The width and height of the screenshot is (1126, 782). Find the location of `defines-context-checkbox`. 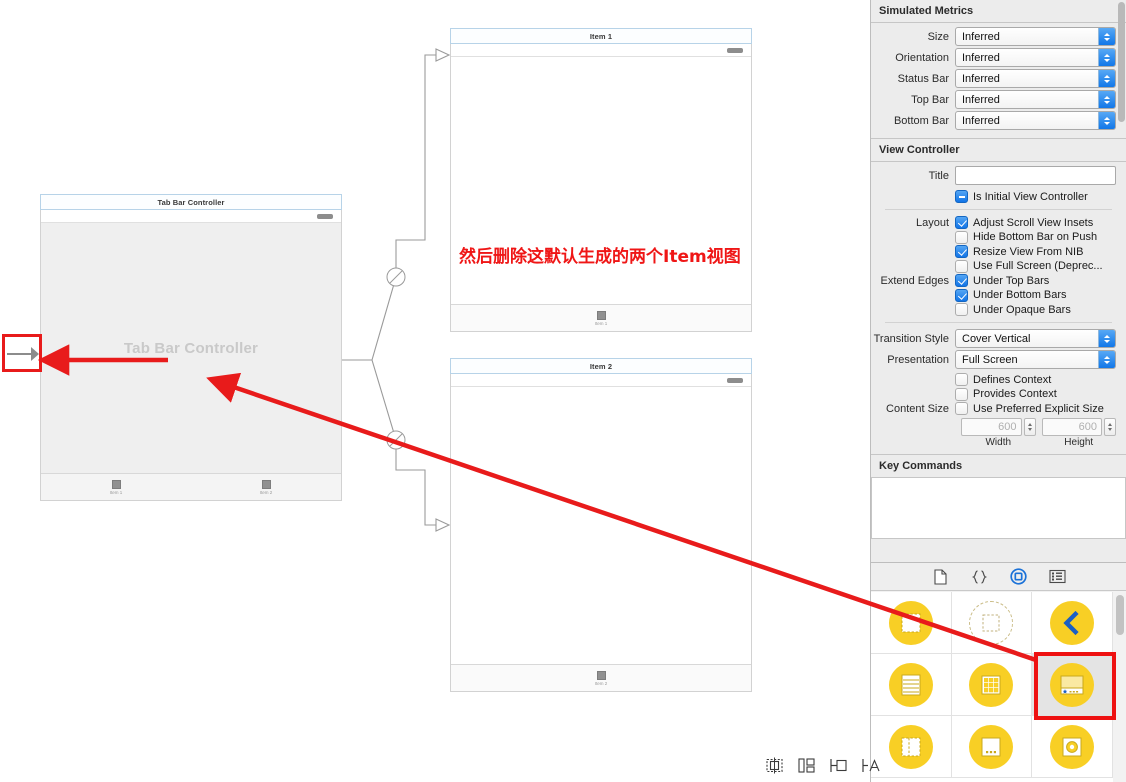

defines-context-checkbox is located at coordinates (961, 379).